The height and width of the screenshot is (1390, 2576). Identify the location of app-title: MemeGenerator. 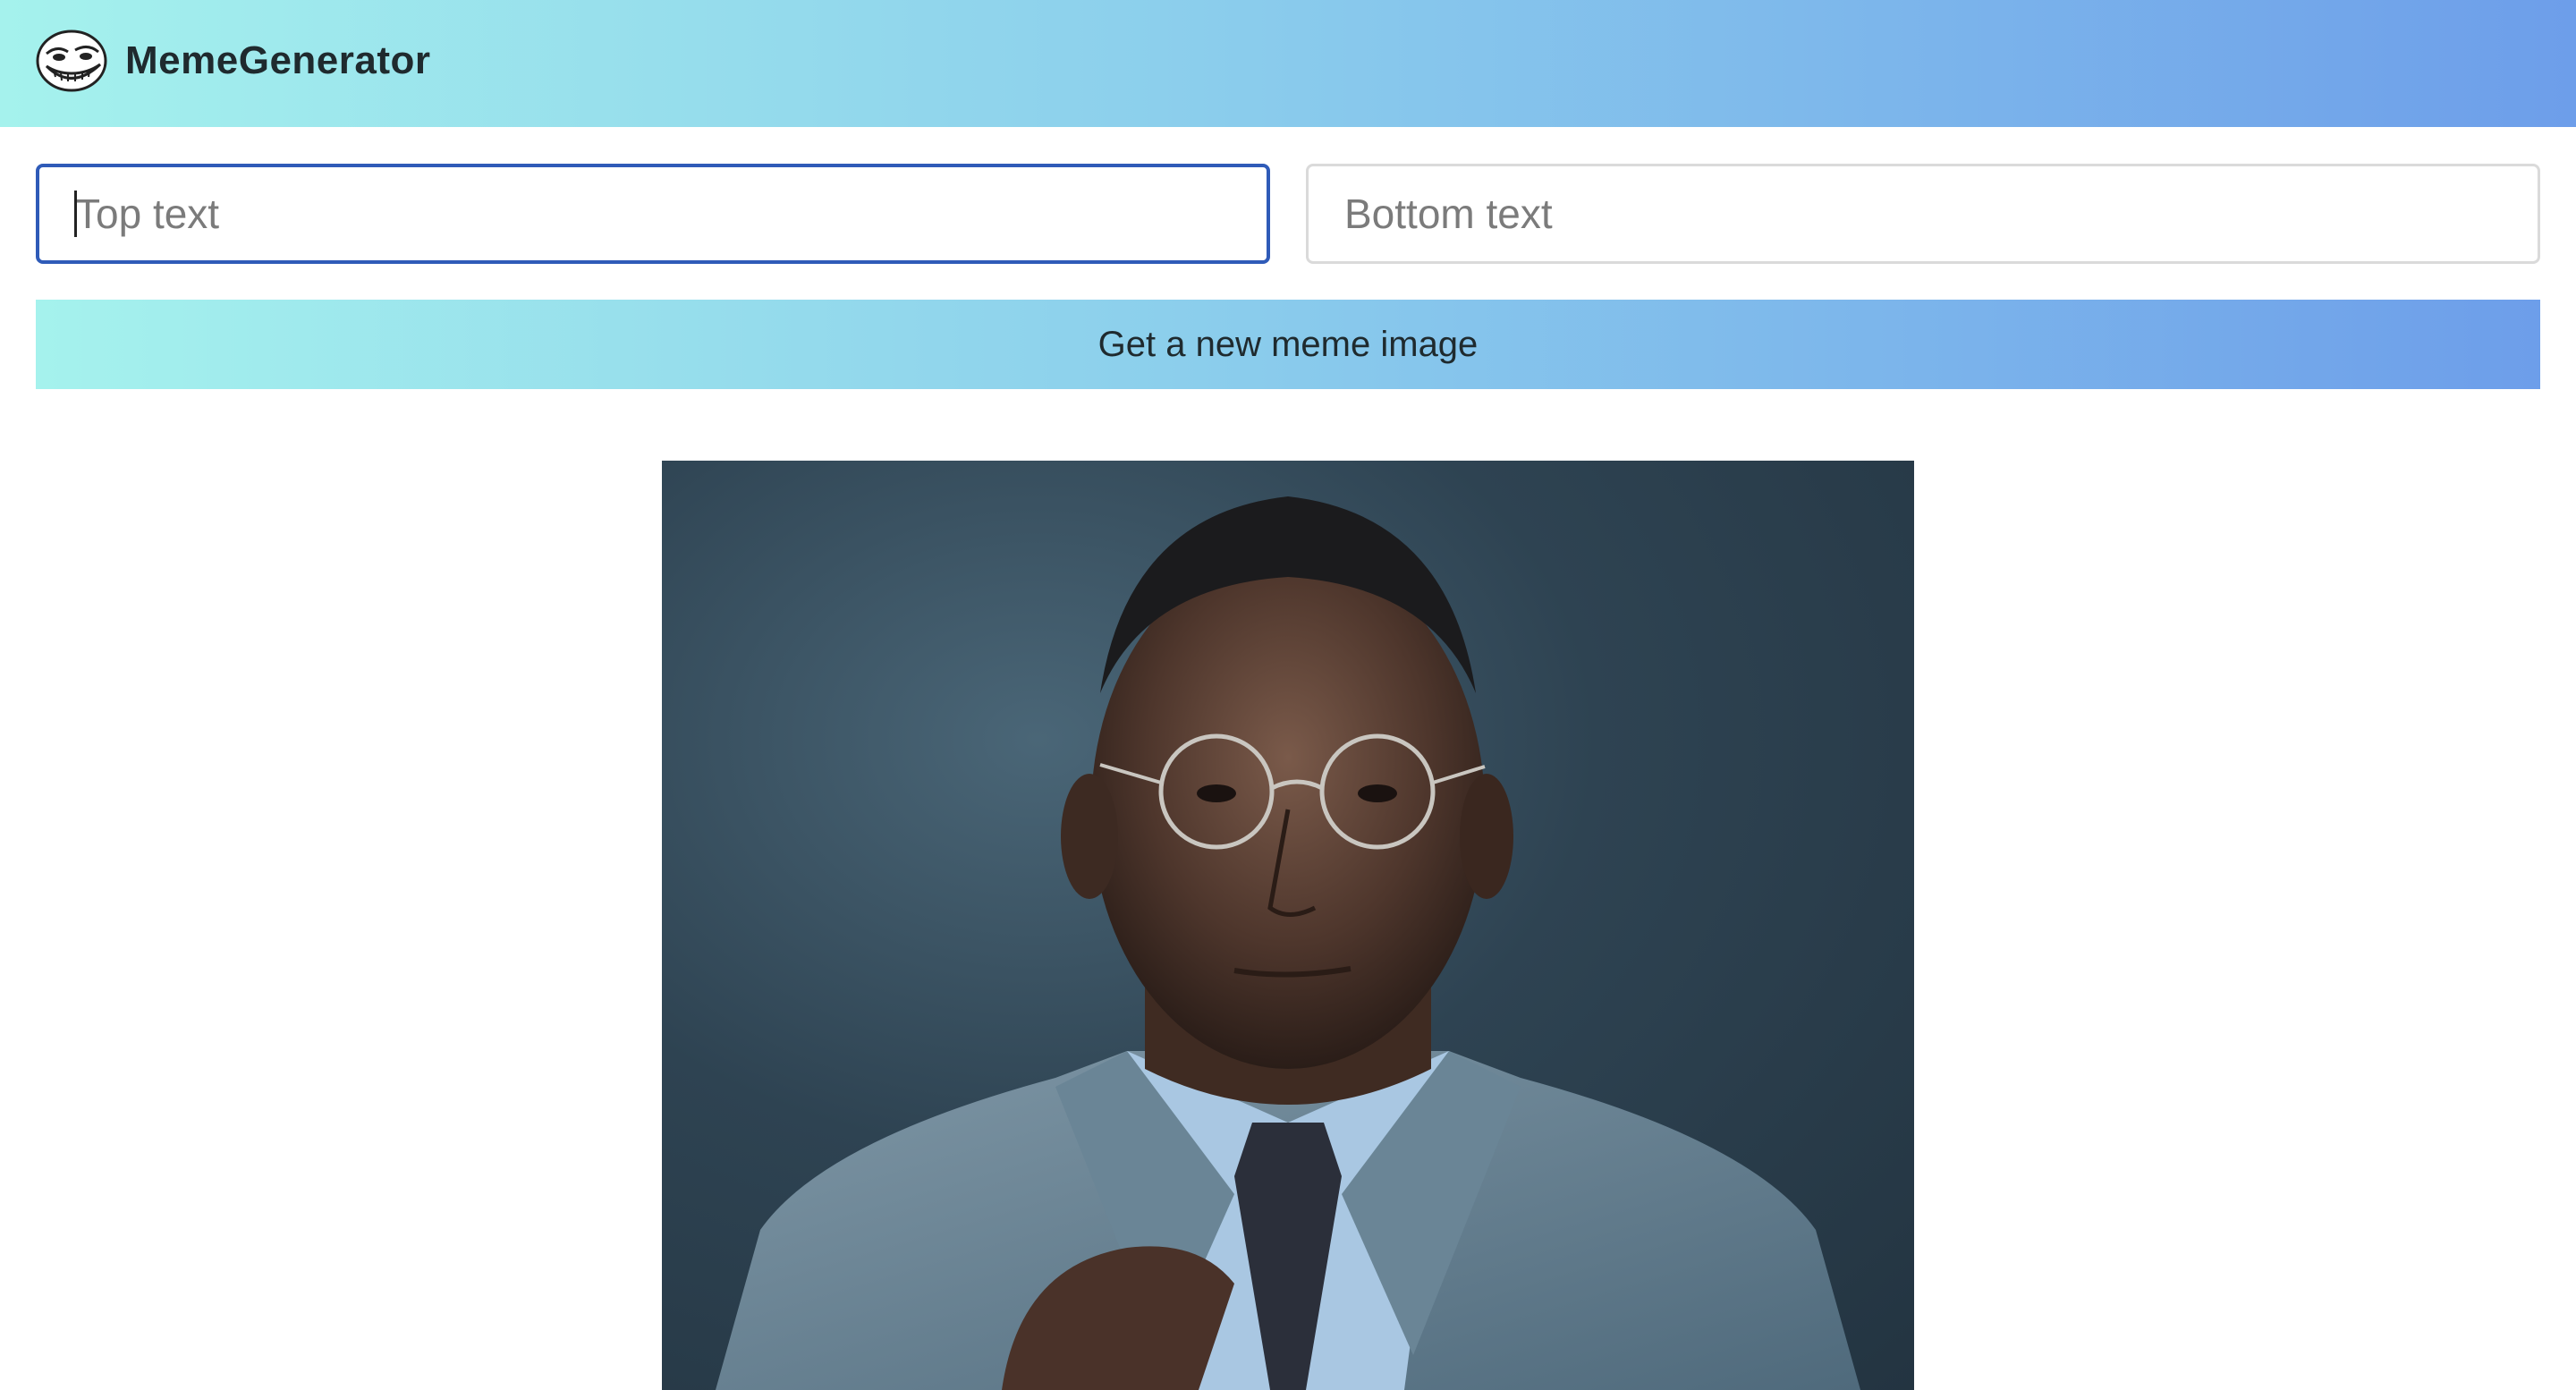
(278, 60).